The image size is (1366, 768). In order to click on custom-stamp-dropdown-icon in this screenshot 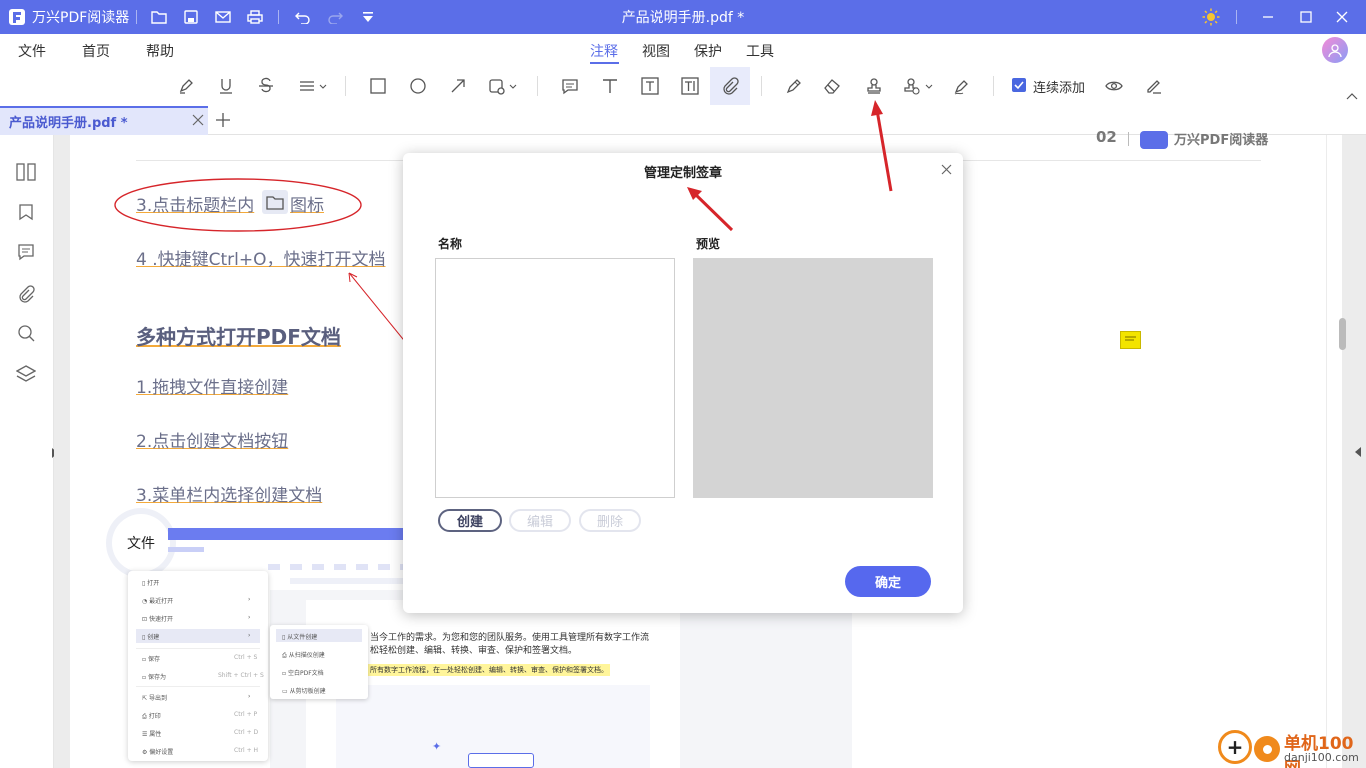, I will do `click(918, 86)`.